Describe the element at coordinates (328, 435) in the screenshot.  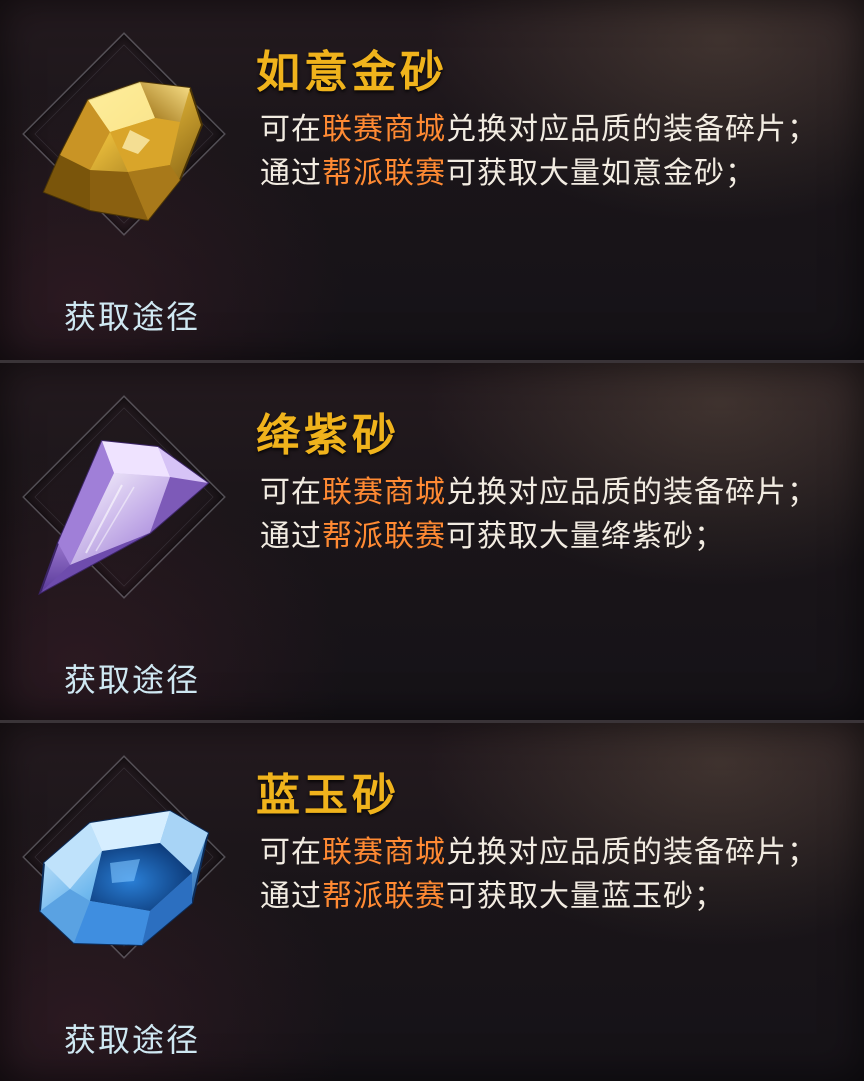
I see `item-name: 绛紫砂` at that location.